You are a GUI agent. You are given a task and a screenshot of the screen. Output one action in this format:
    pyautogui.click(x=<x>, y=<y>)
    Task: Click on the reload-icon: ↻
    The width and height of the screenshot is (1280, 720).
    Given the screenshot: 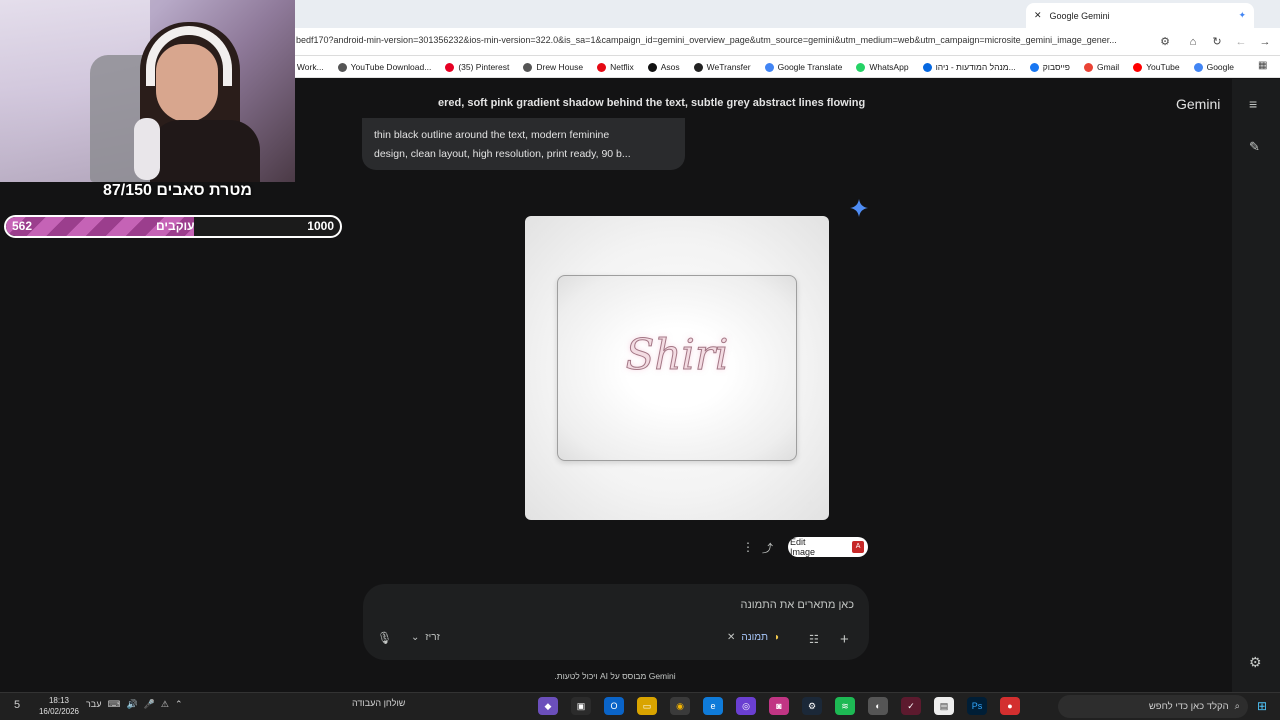 What is the action you would take?
    pyautogui.click(x=1217, y=42)
    